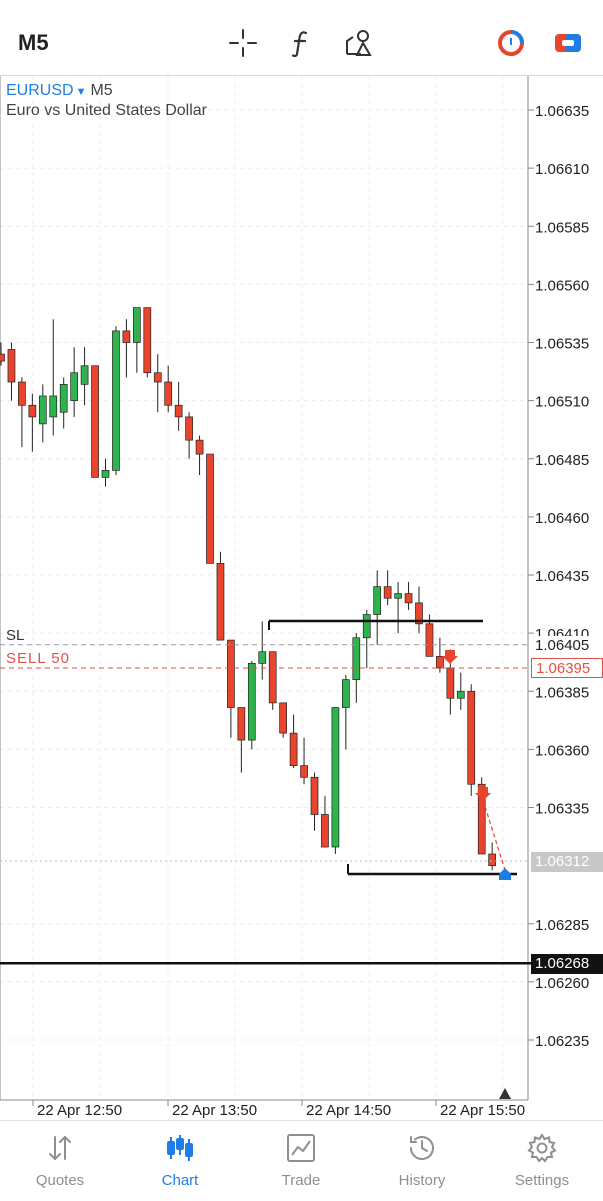  I want to click on gear-icon, so click(542, 1148).